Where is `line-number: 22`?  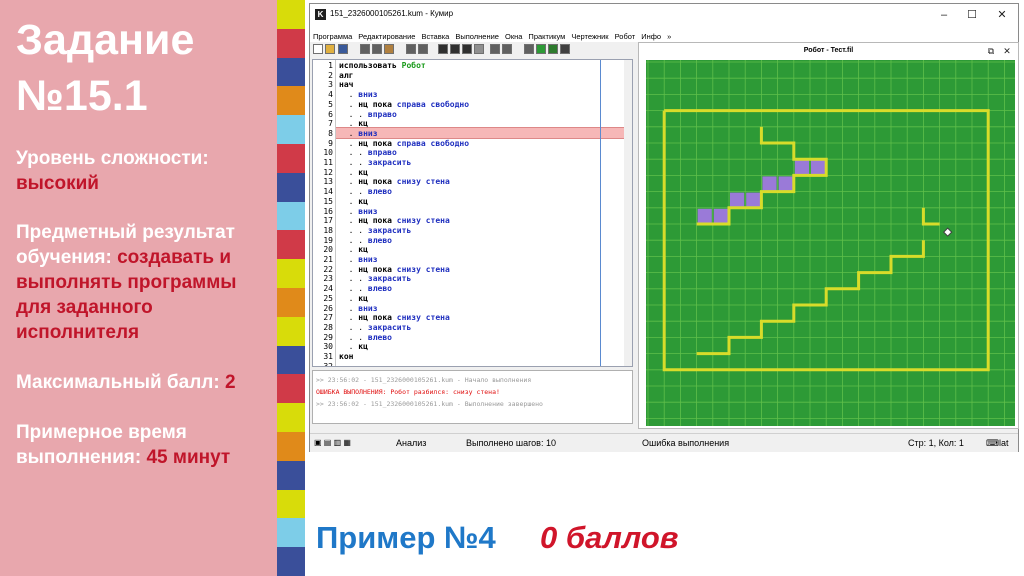
line-number: 22 is located at coordinates (328, 269).